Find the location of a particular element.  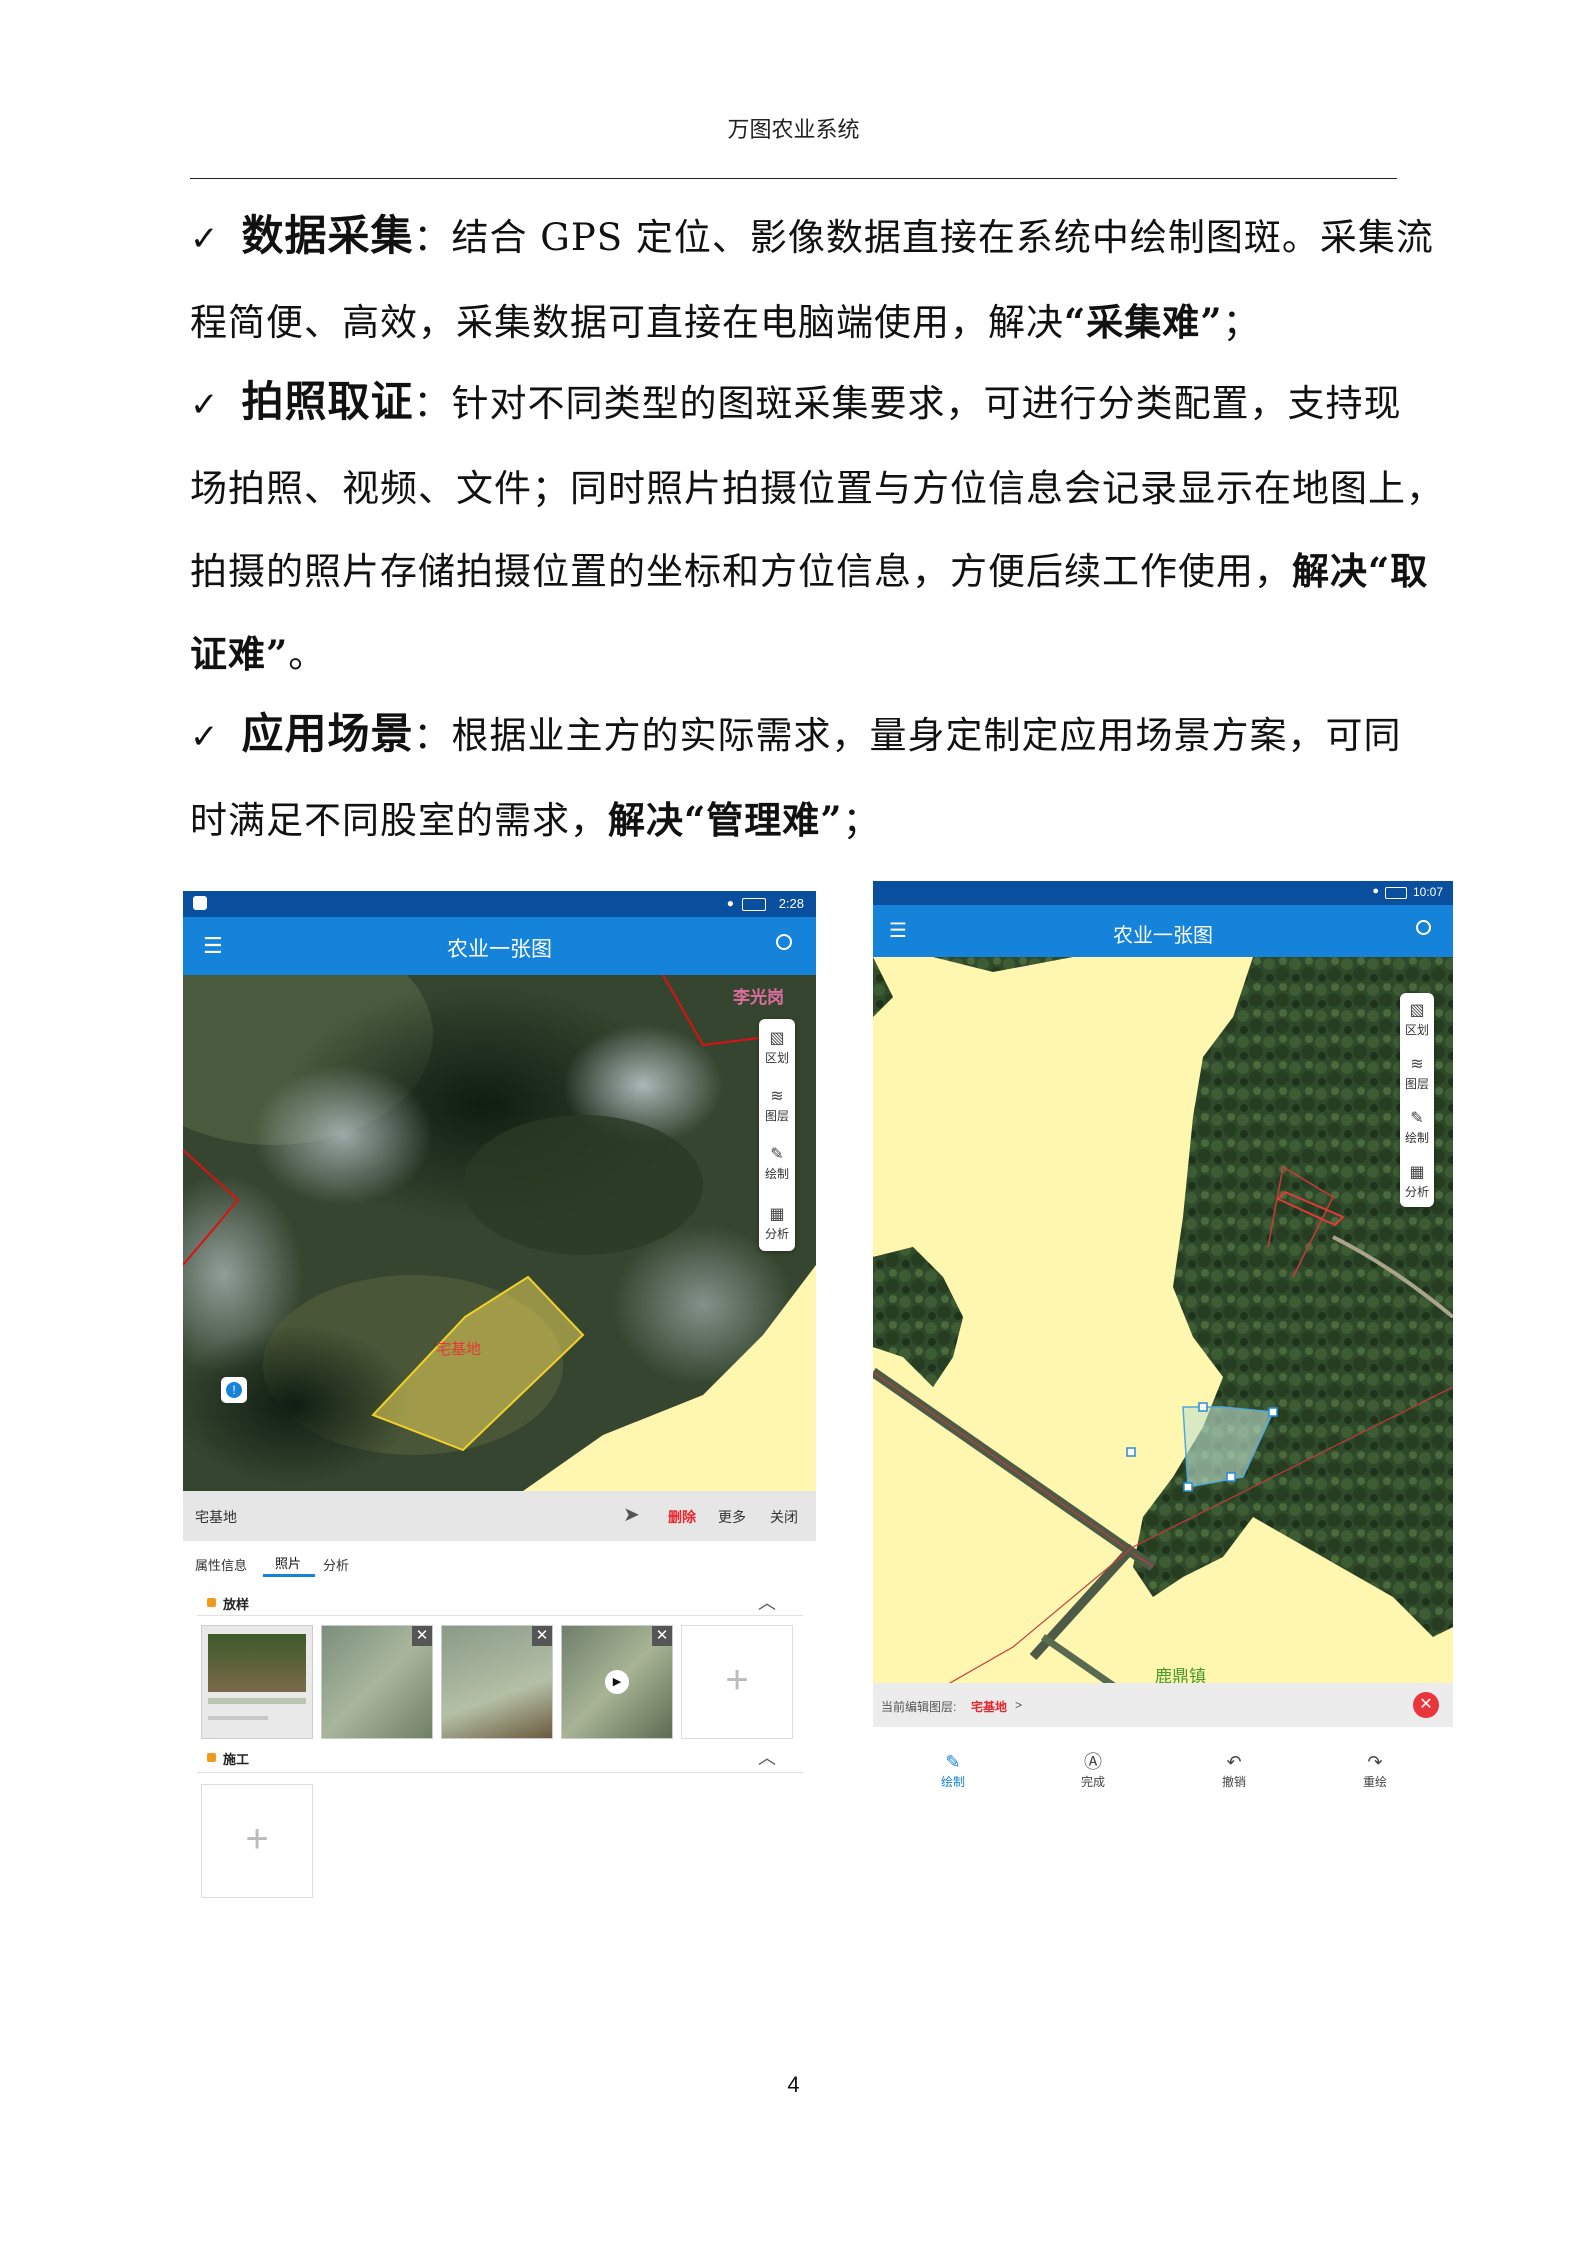

navigate-icon: ➤ is located at coordinates (631, 1514).